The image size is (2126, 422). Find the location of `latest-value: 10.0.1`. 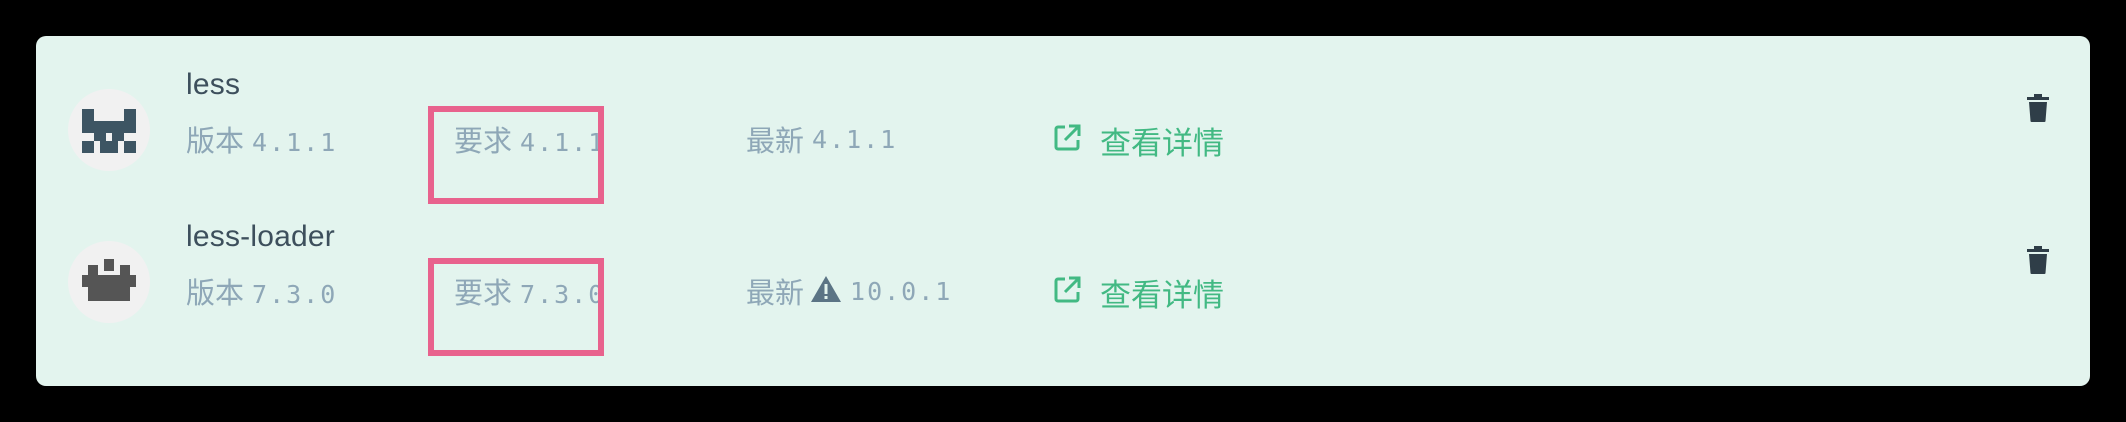

latest-value: 10.0.1 is located at coordinates (901, 291).